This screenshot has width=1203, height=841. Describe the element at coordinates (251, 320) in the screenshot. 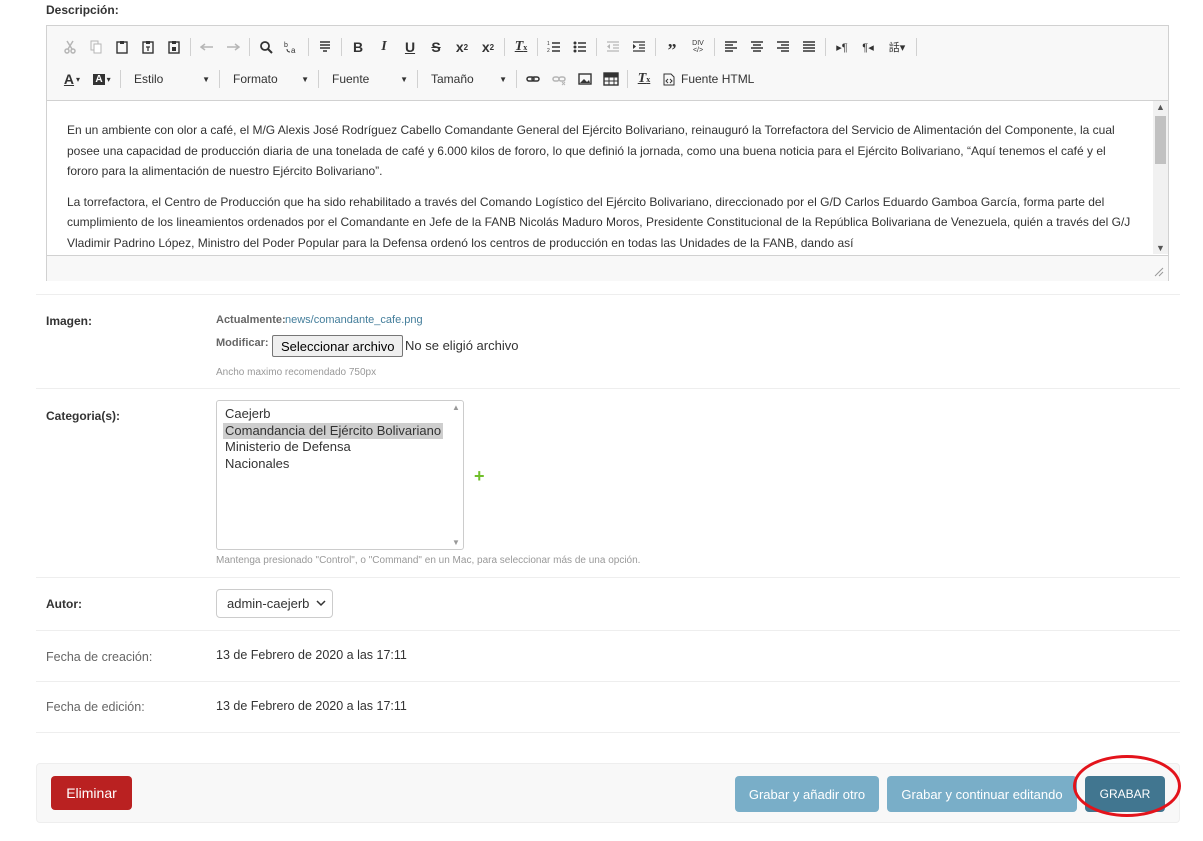

I see `current-label: Actualmente:` at that location.